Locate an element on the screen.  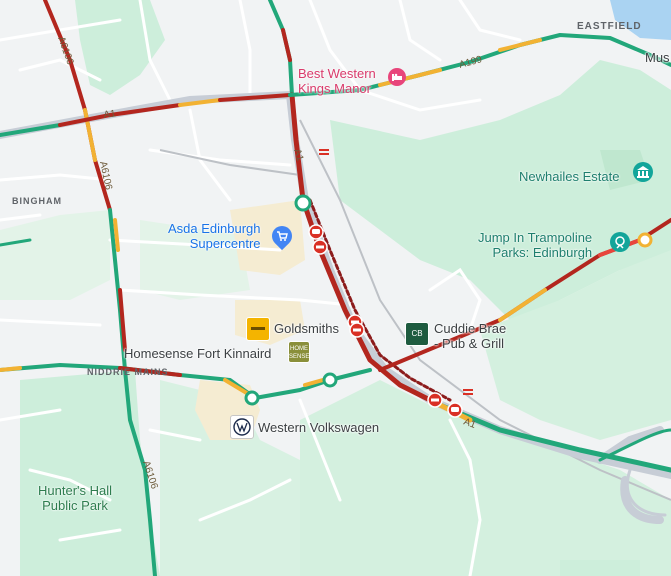
shopping-cart-icon is located at coordinates (282, 236).